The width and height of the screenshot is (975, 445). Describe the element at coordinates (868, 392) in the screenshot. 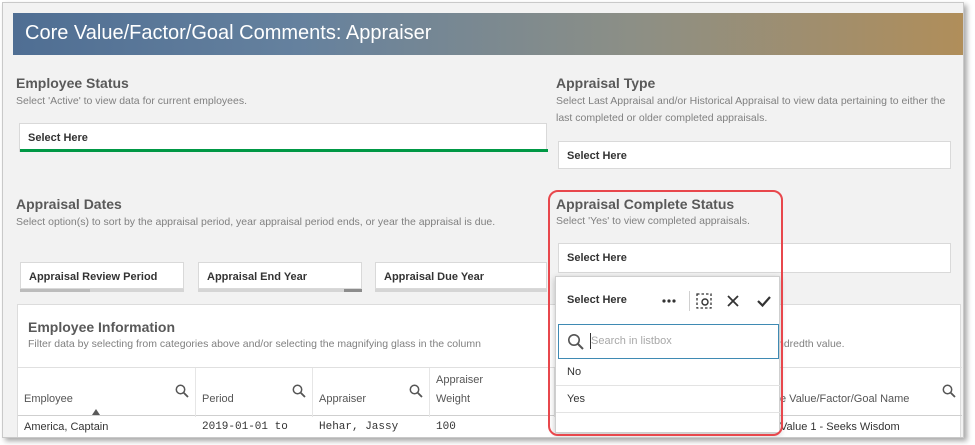

I see `column-header-value-name: e Value/Factor/Goal Name` at that location.